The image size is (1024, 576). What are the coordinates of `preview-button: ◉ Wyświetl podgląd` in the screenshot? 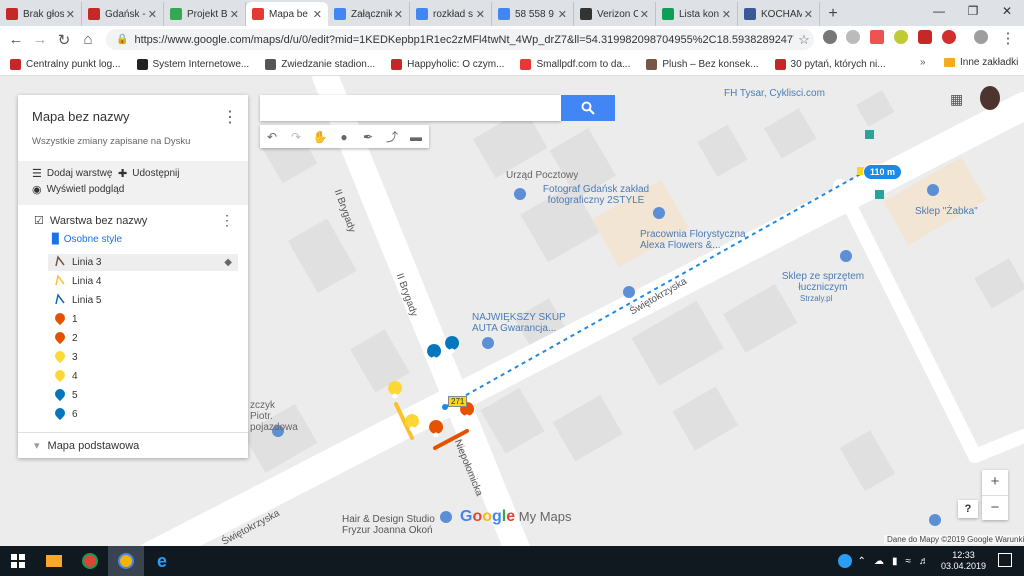 It's located at (78, 189).